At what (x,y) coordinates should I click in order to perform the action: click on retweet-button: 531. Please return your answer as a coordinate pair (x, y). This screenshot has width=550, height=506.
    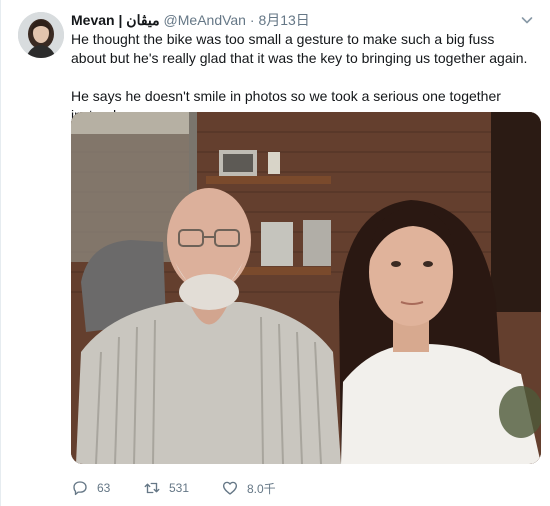
    Looking at the image, I should click on (166, 488).